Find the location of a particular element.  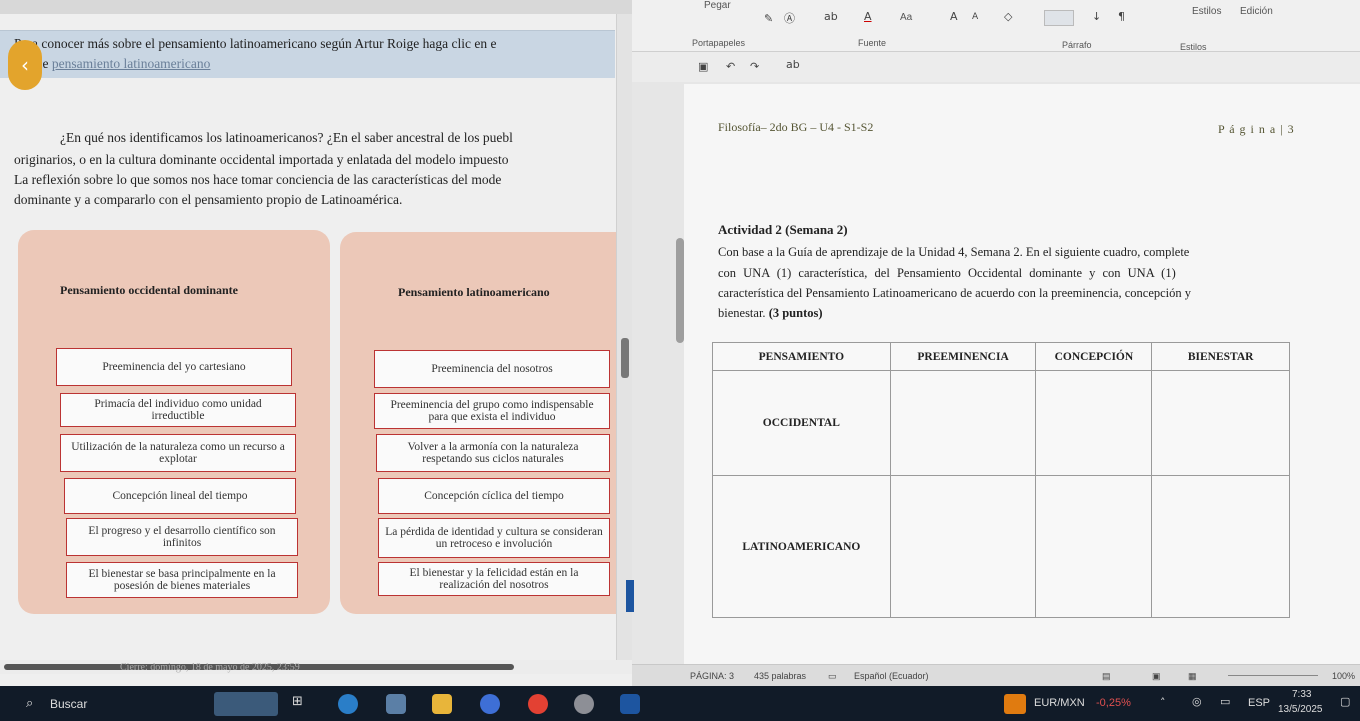

instructions-end: bienestar. is located at coordinates (742, 313).